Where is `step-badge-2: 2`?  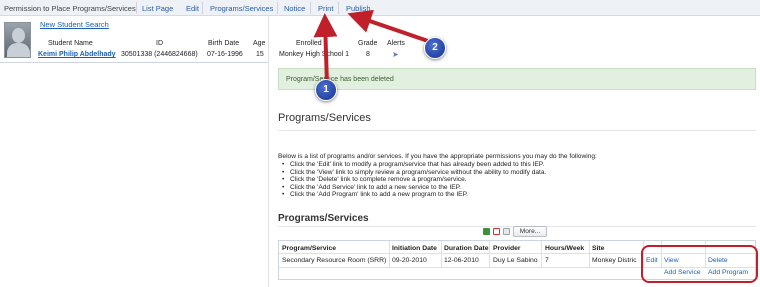
step-badge-2: 2 is located at coordinates (435, 48).